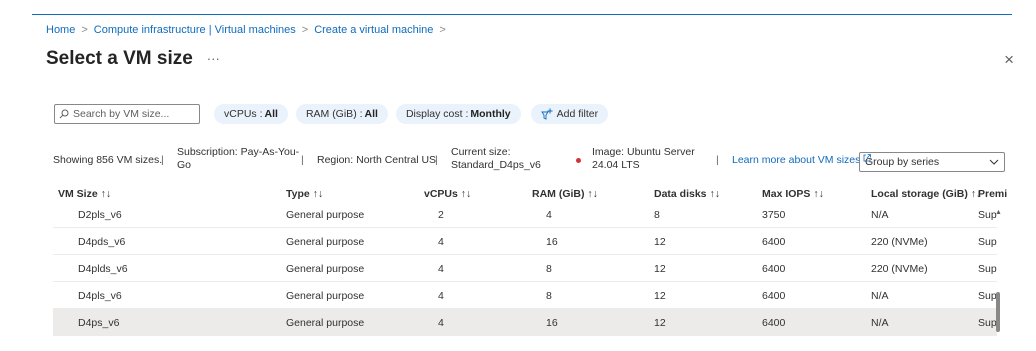 Image resolution: width=1036 pixels, height=351 pixels. Describe the element at coordinates (796, 160) in the screenshot. I see `learn-more-link-label: Learn more about VM sizes` at that location.